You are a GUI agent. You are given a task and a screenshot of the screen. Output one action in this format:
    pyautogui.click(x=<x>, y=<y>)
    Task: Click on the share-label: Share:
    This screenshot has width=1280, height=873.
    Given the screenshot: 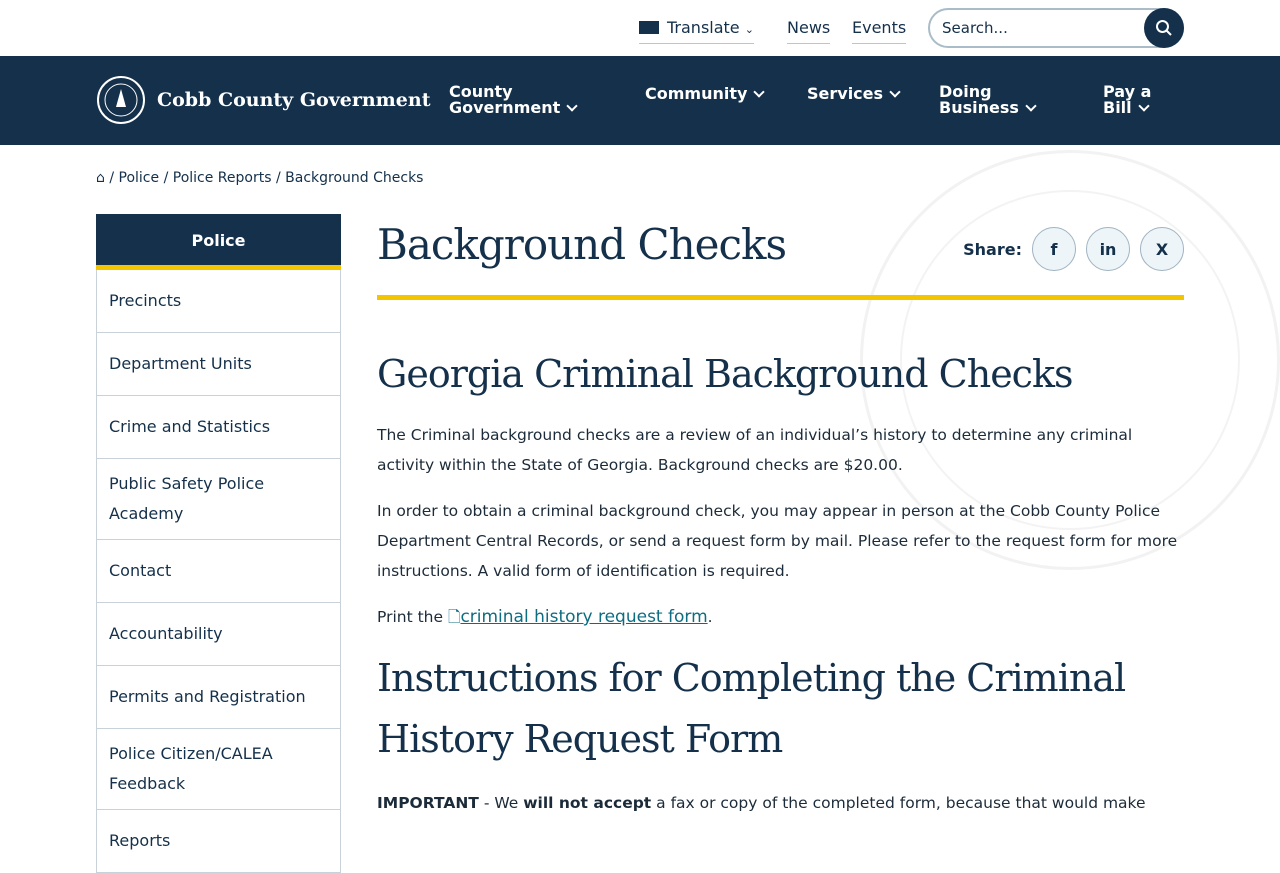 What is the action you would take?
    pyautogui.click(x=992, y=249)
    